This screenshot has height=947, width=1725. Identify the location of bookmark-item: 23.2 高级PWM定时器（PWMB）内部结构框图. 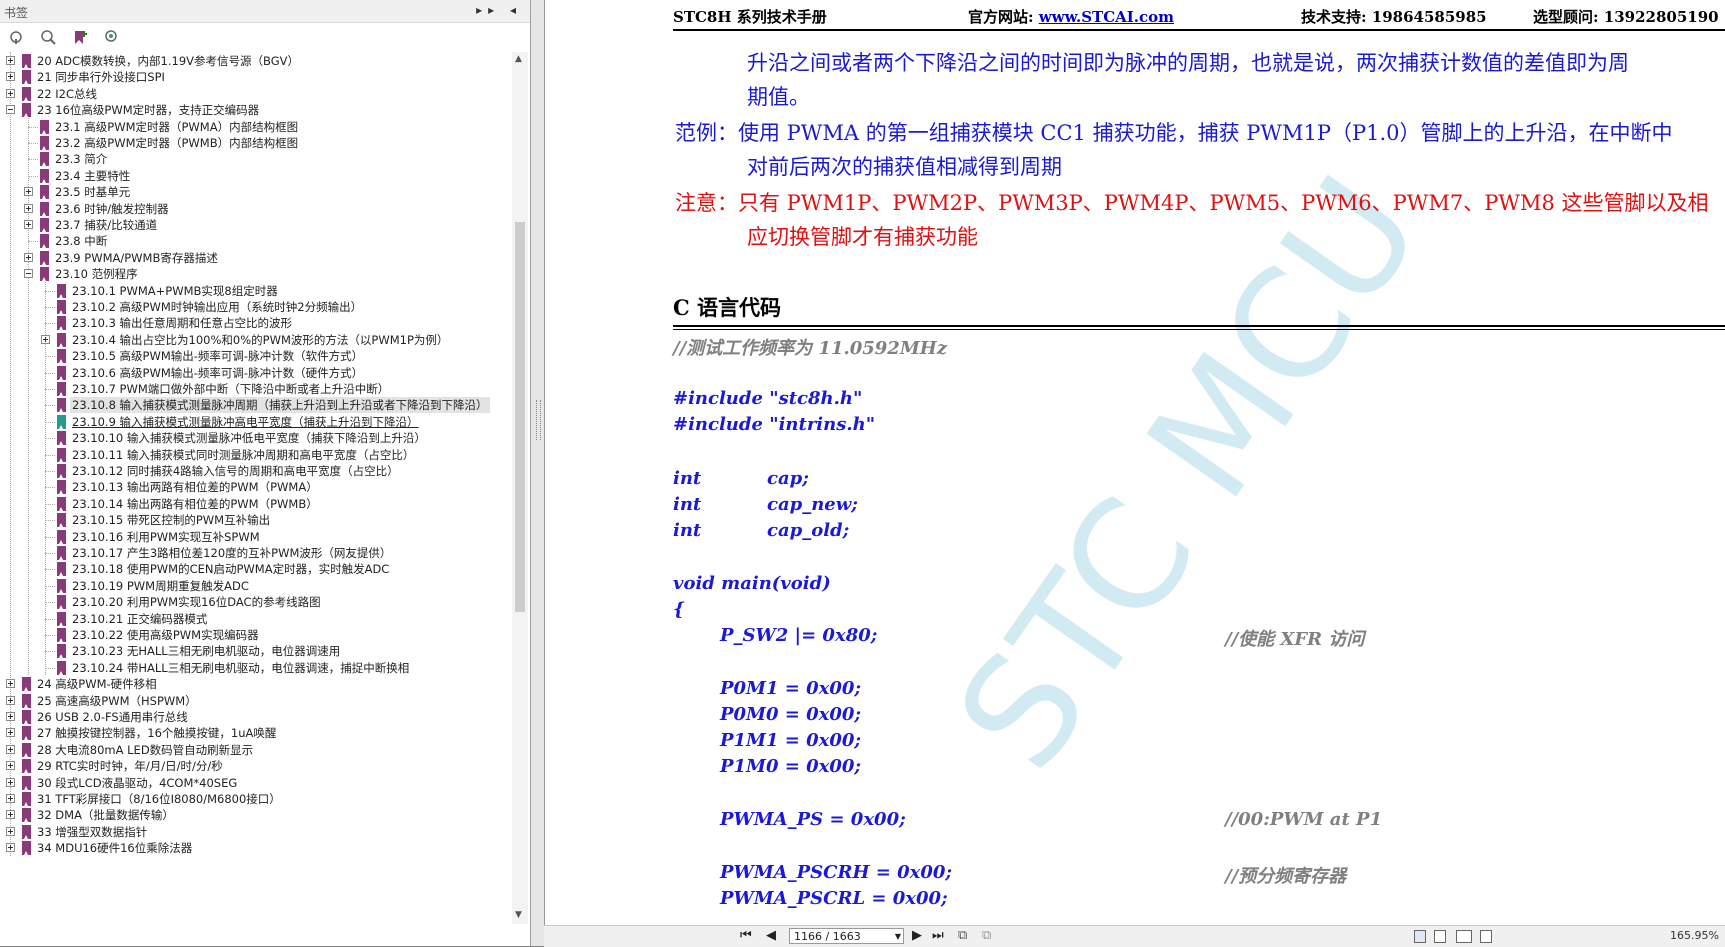
(256, 143).